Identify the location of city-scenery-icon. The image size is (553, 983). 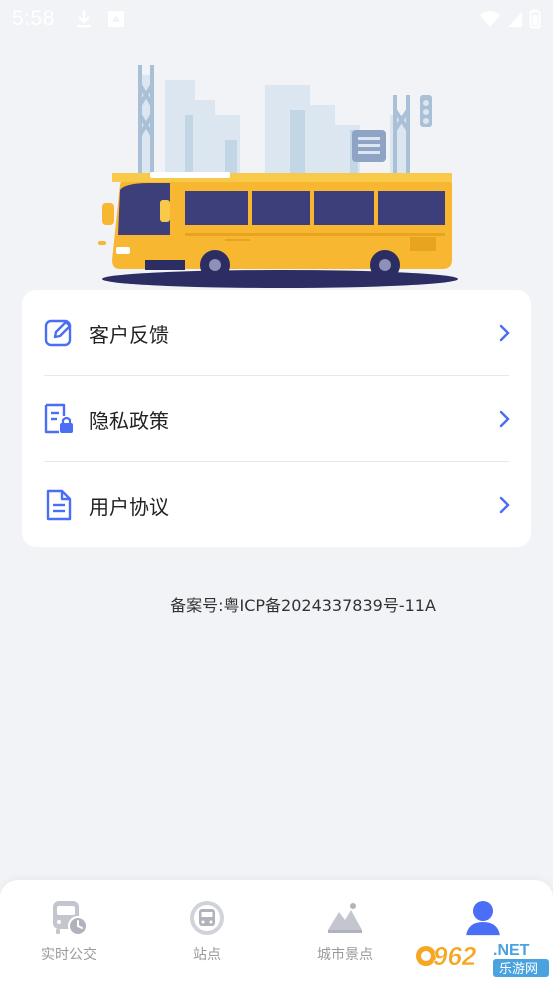
(345, 918).